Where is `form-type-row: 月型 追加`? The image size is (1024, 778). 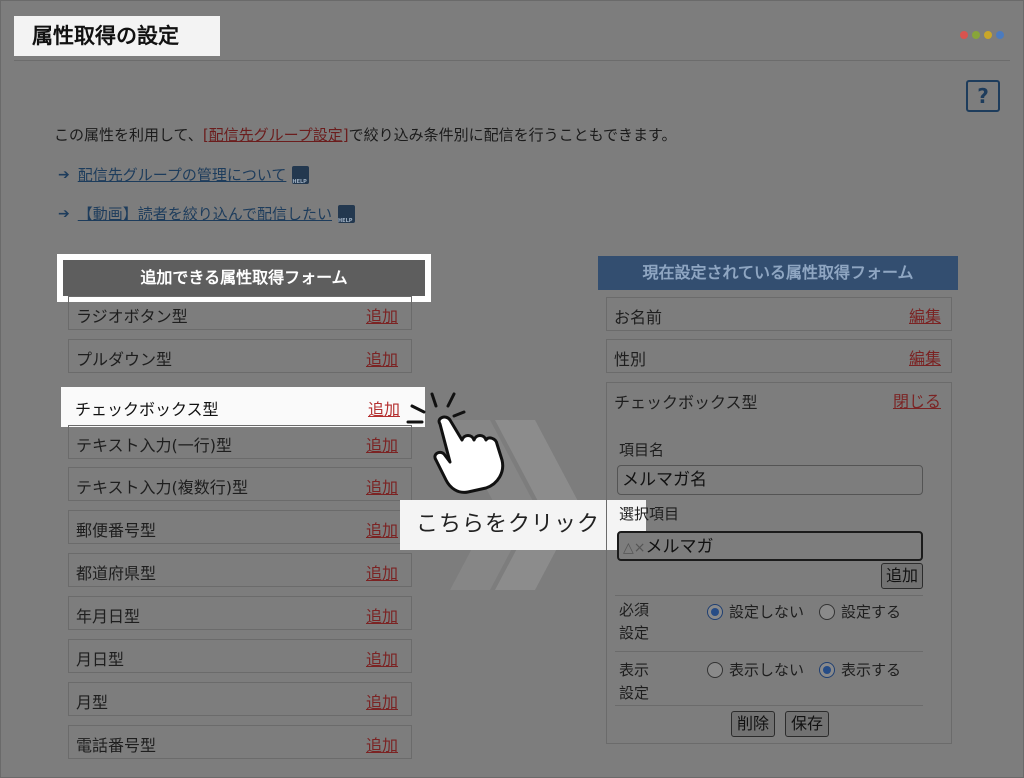 form-type-row: 月型 追加 is located at coordinates (240, 699).